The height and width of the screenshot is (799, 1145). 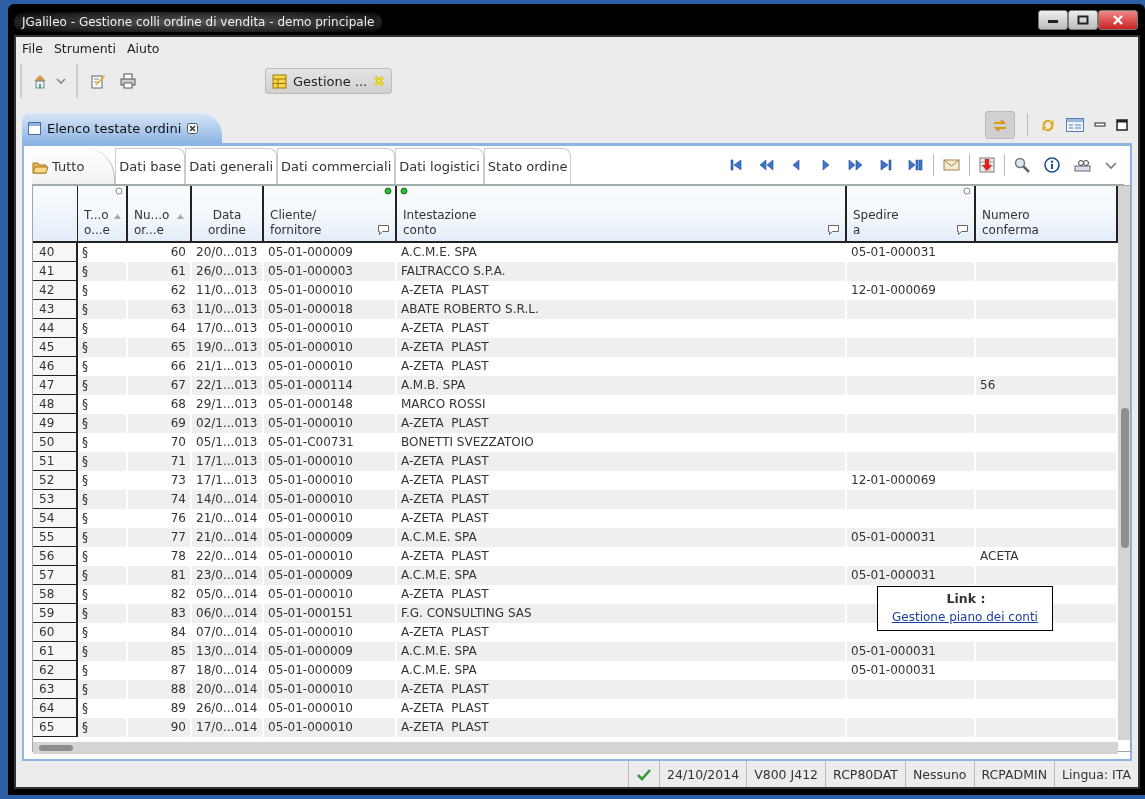 What do you see at coordinates (227, 290) in the screenshot?
I see `table-cell: 11/0...013` at bounding box center [227, 290].